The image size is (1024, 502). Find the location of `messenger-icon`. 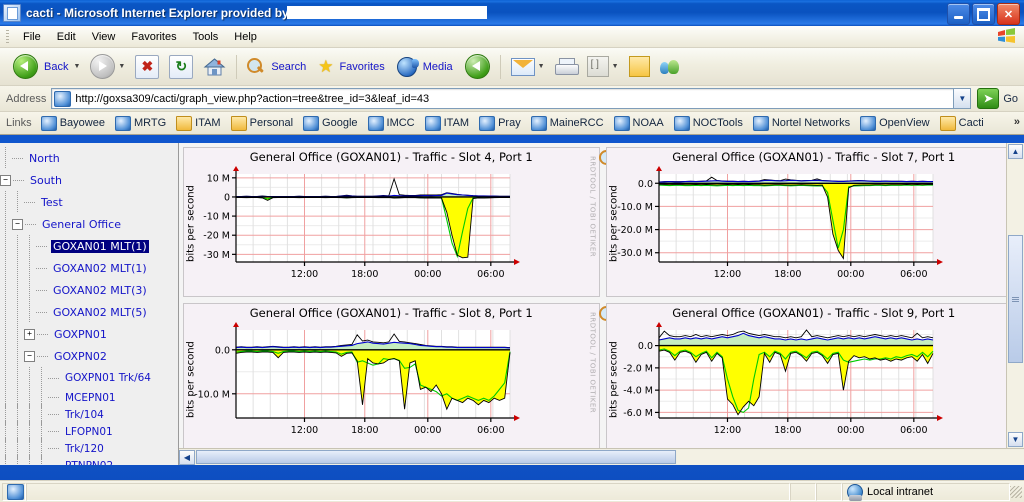

messenger-icon is located at coordinates (670, 67).